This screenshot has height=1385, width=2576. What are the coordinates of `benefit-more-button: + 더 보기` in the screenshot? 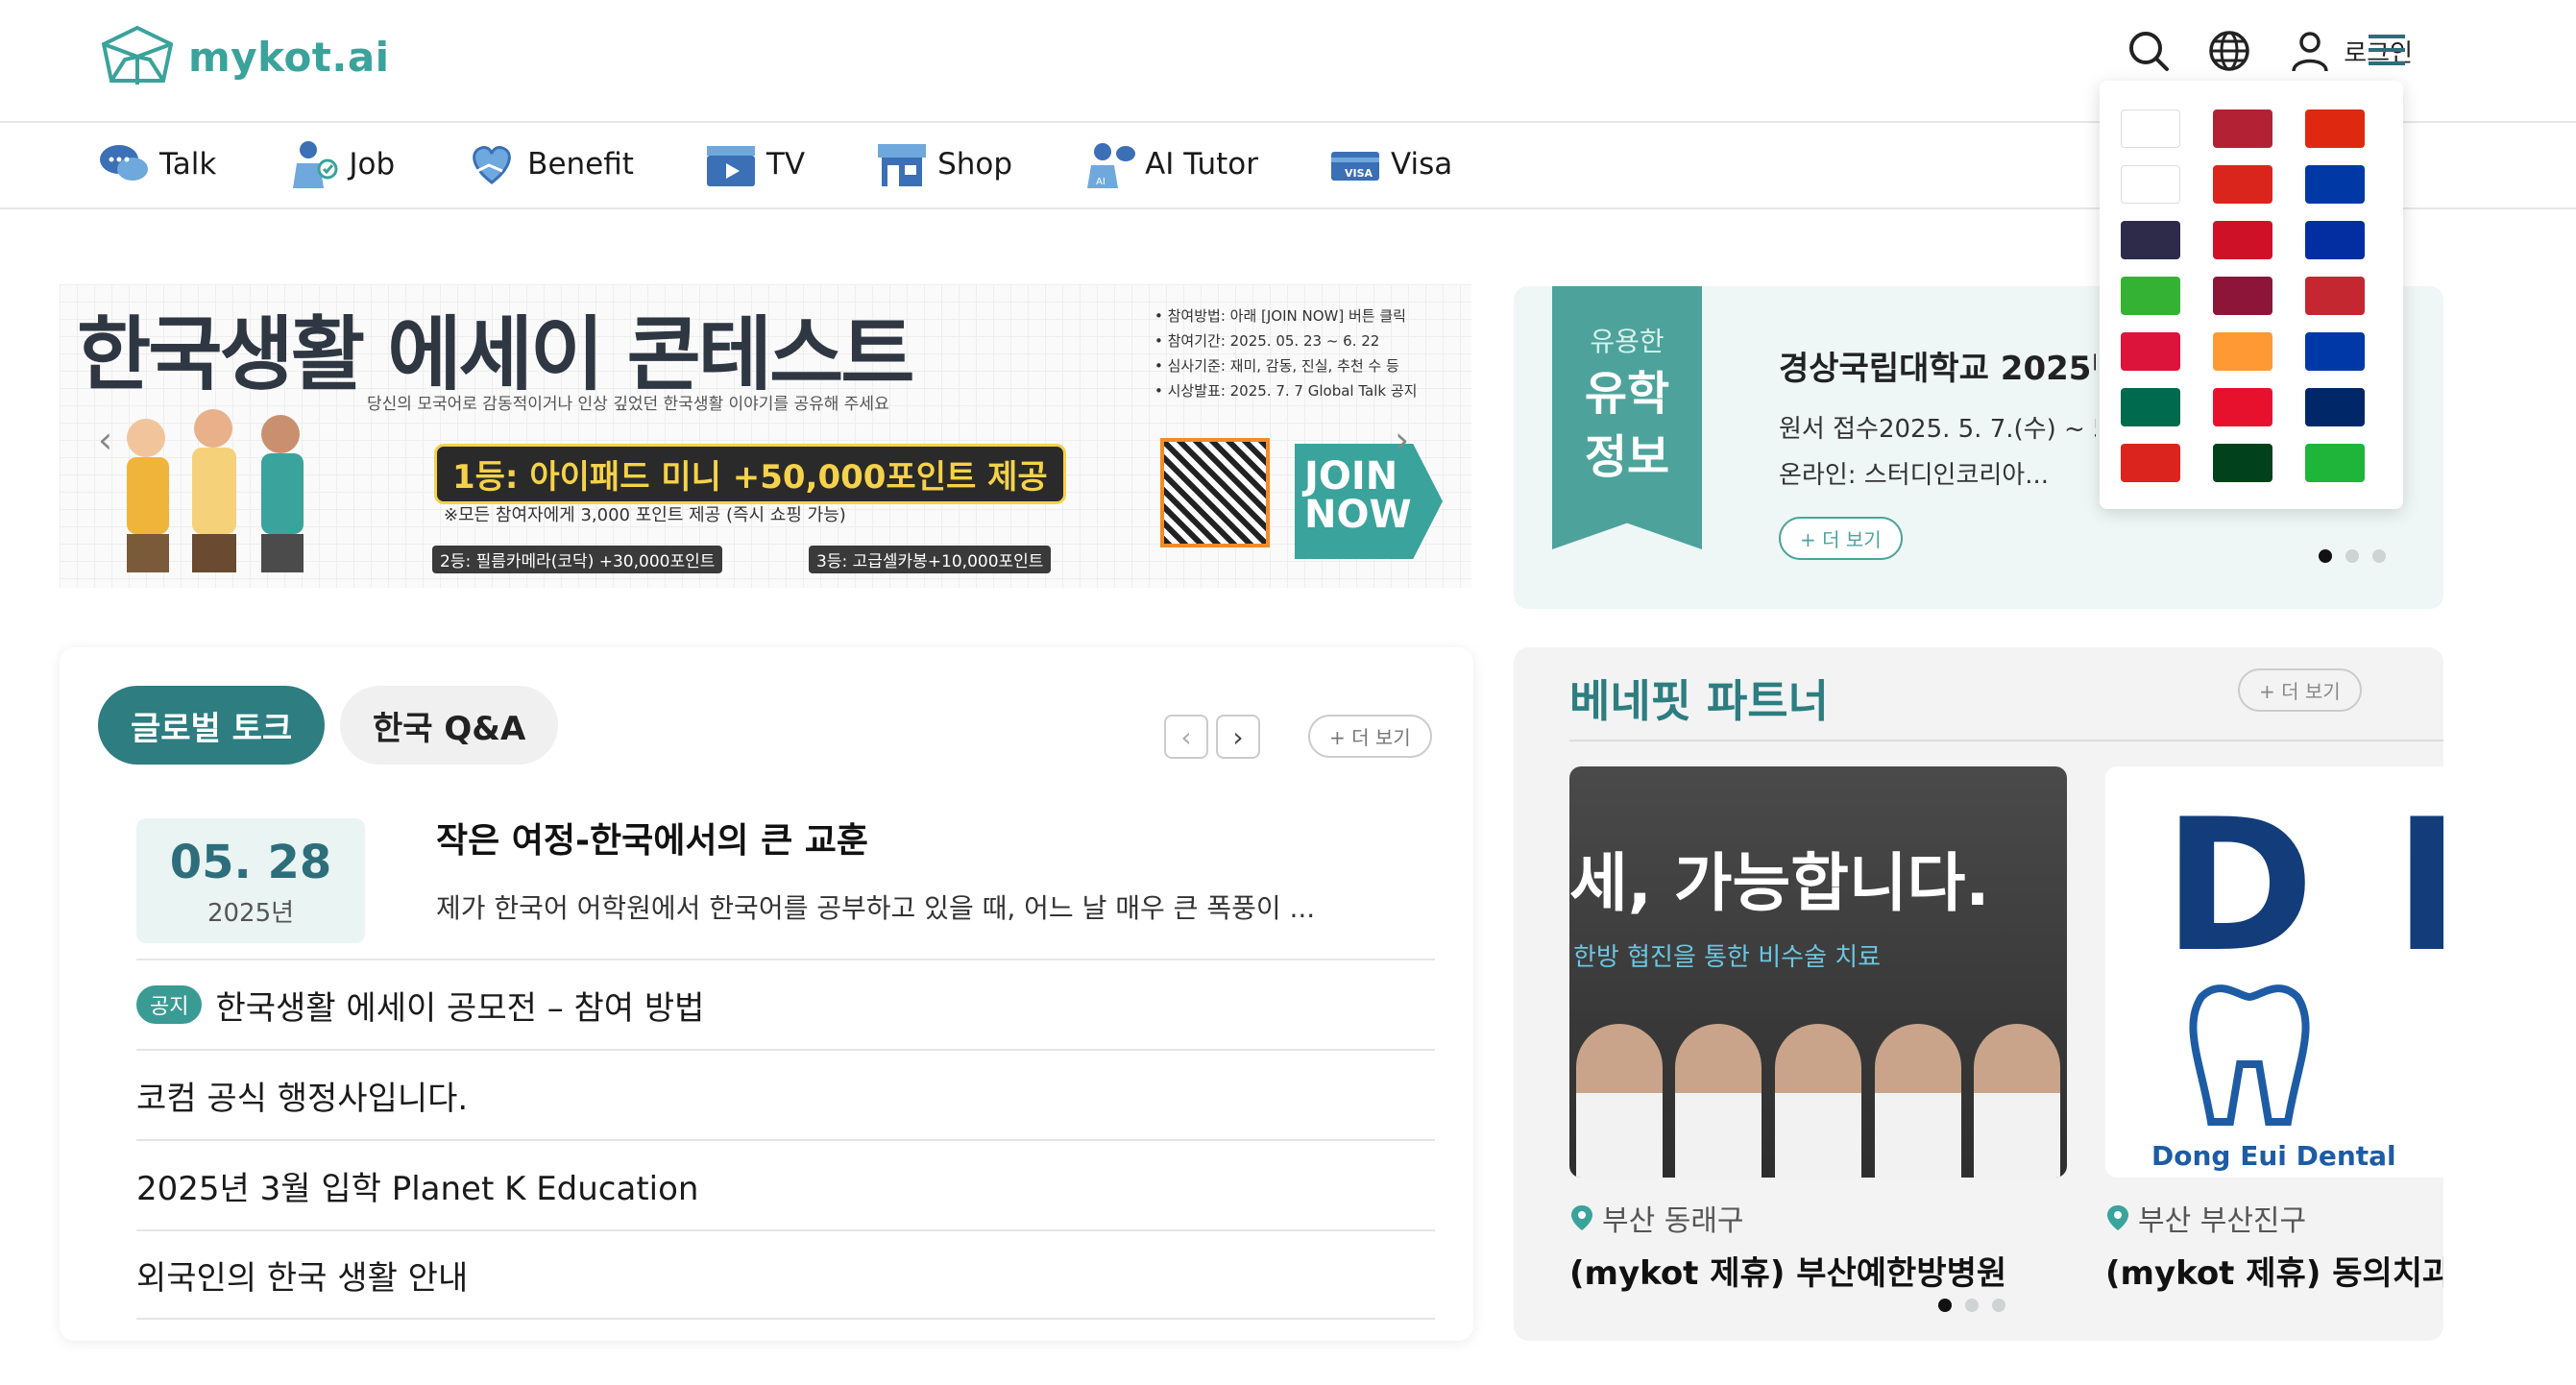 It's located at (2300, 690).